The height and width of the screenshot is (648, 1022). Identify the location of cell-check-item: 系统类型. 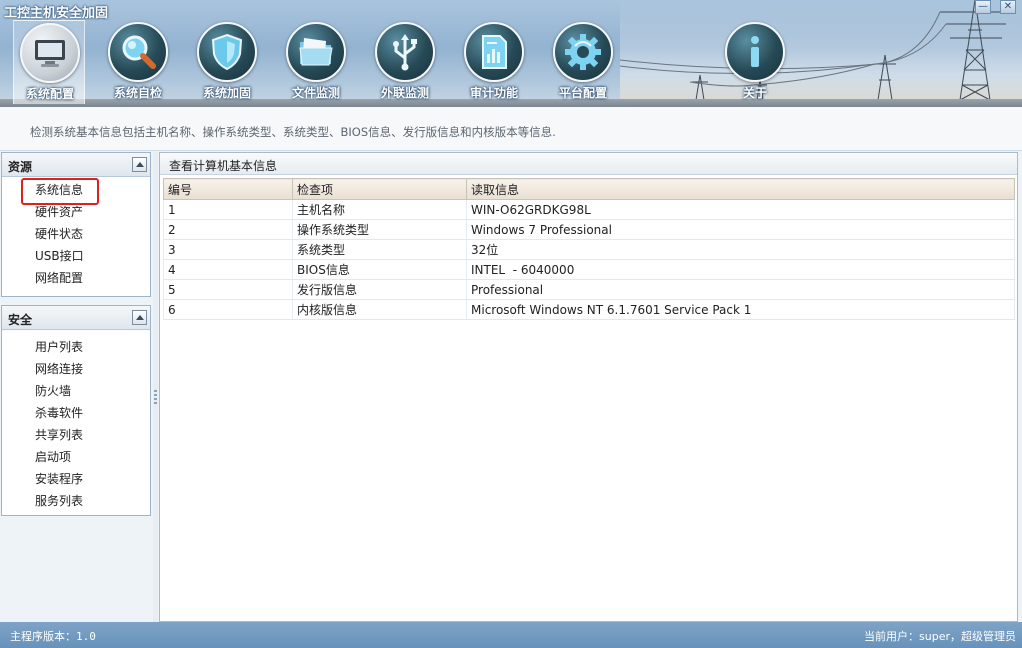
(379, 249).